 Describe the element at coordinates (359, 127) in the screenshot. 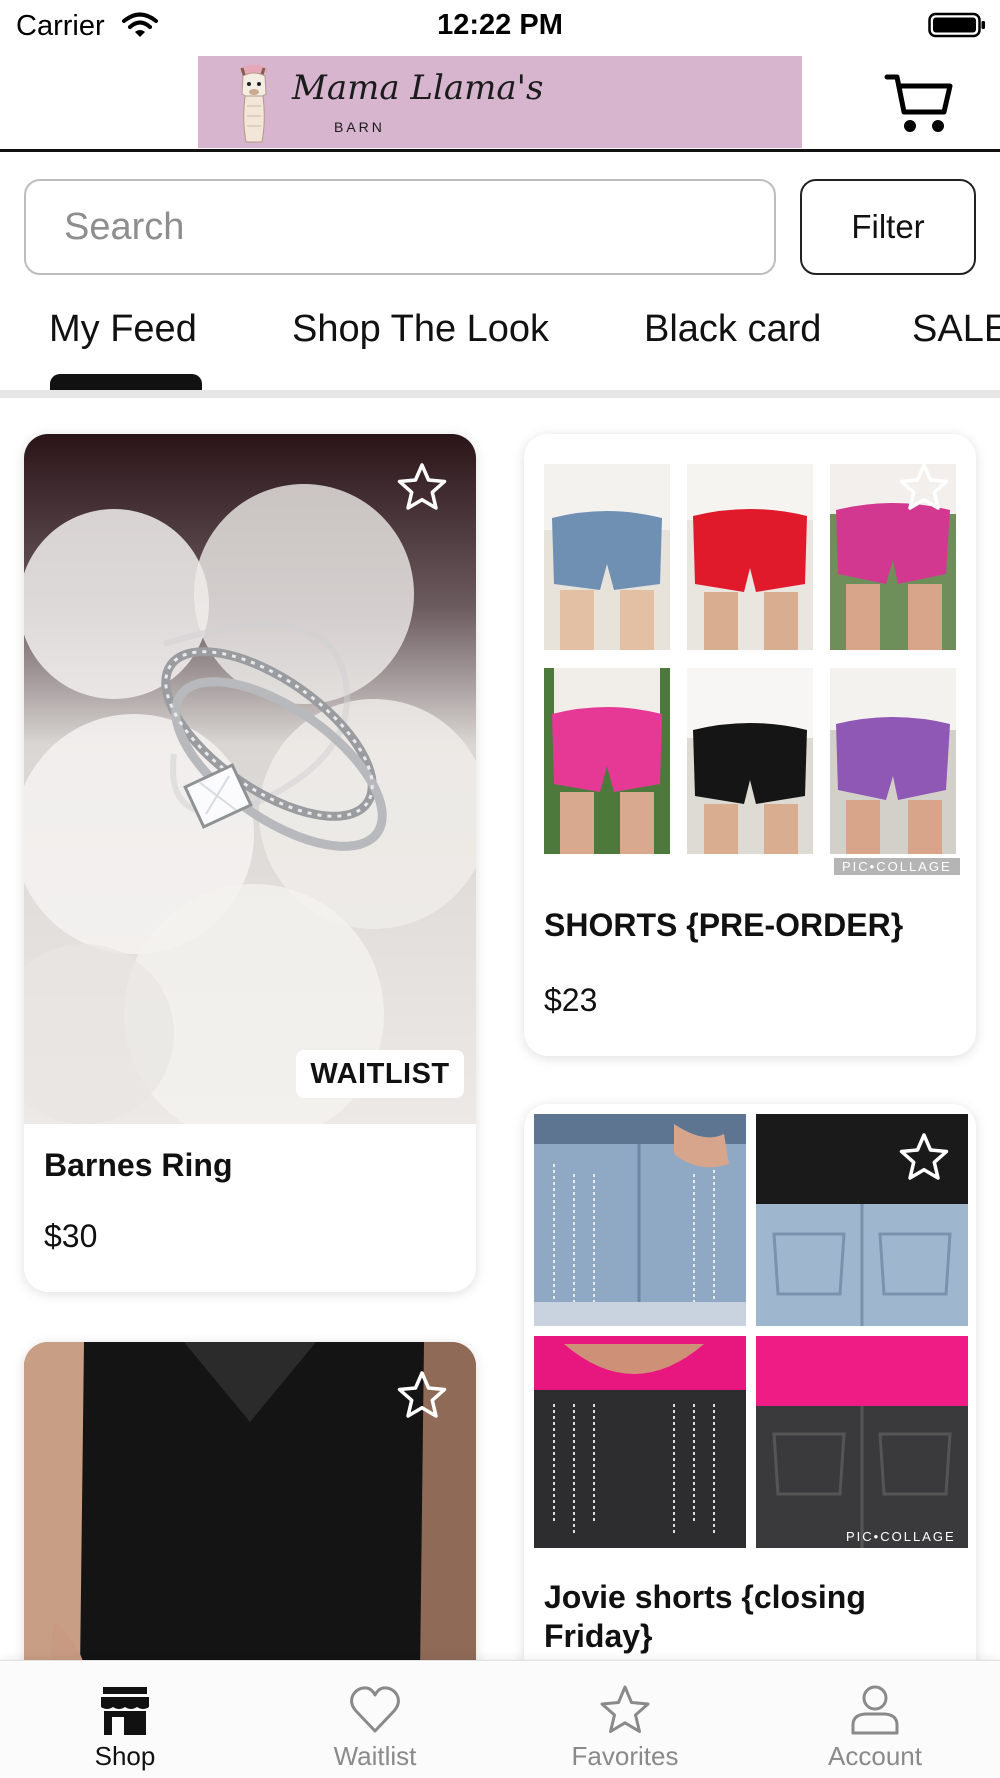

I see `logo-subtitle: BARN` at that location.